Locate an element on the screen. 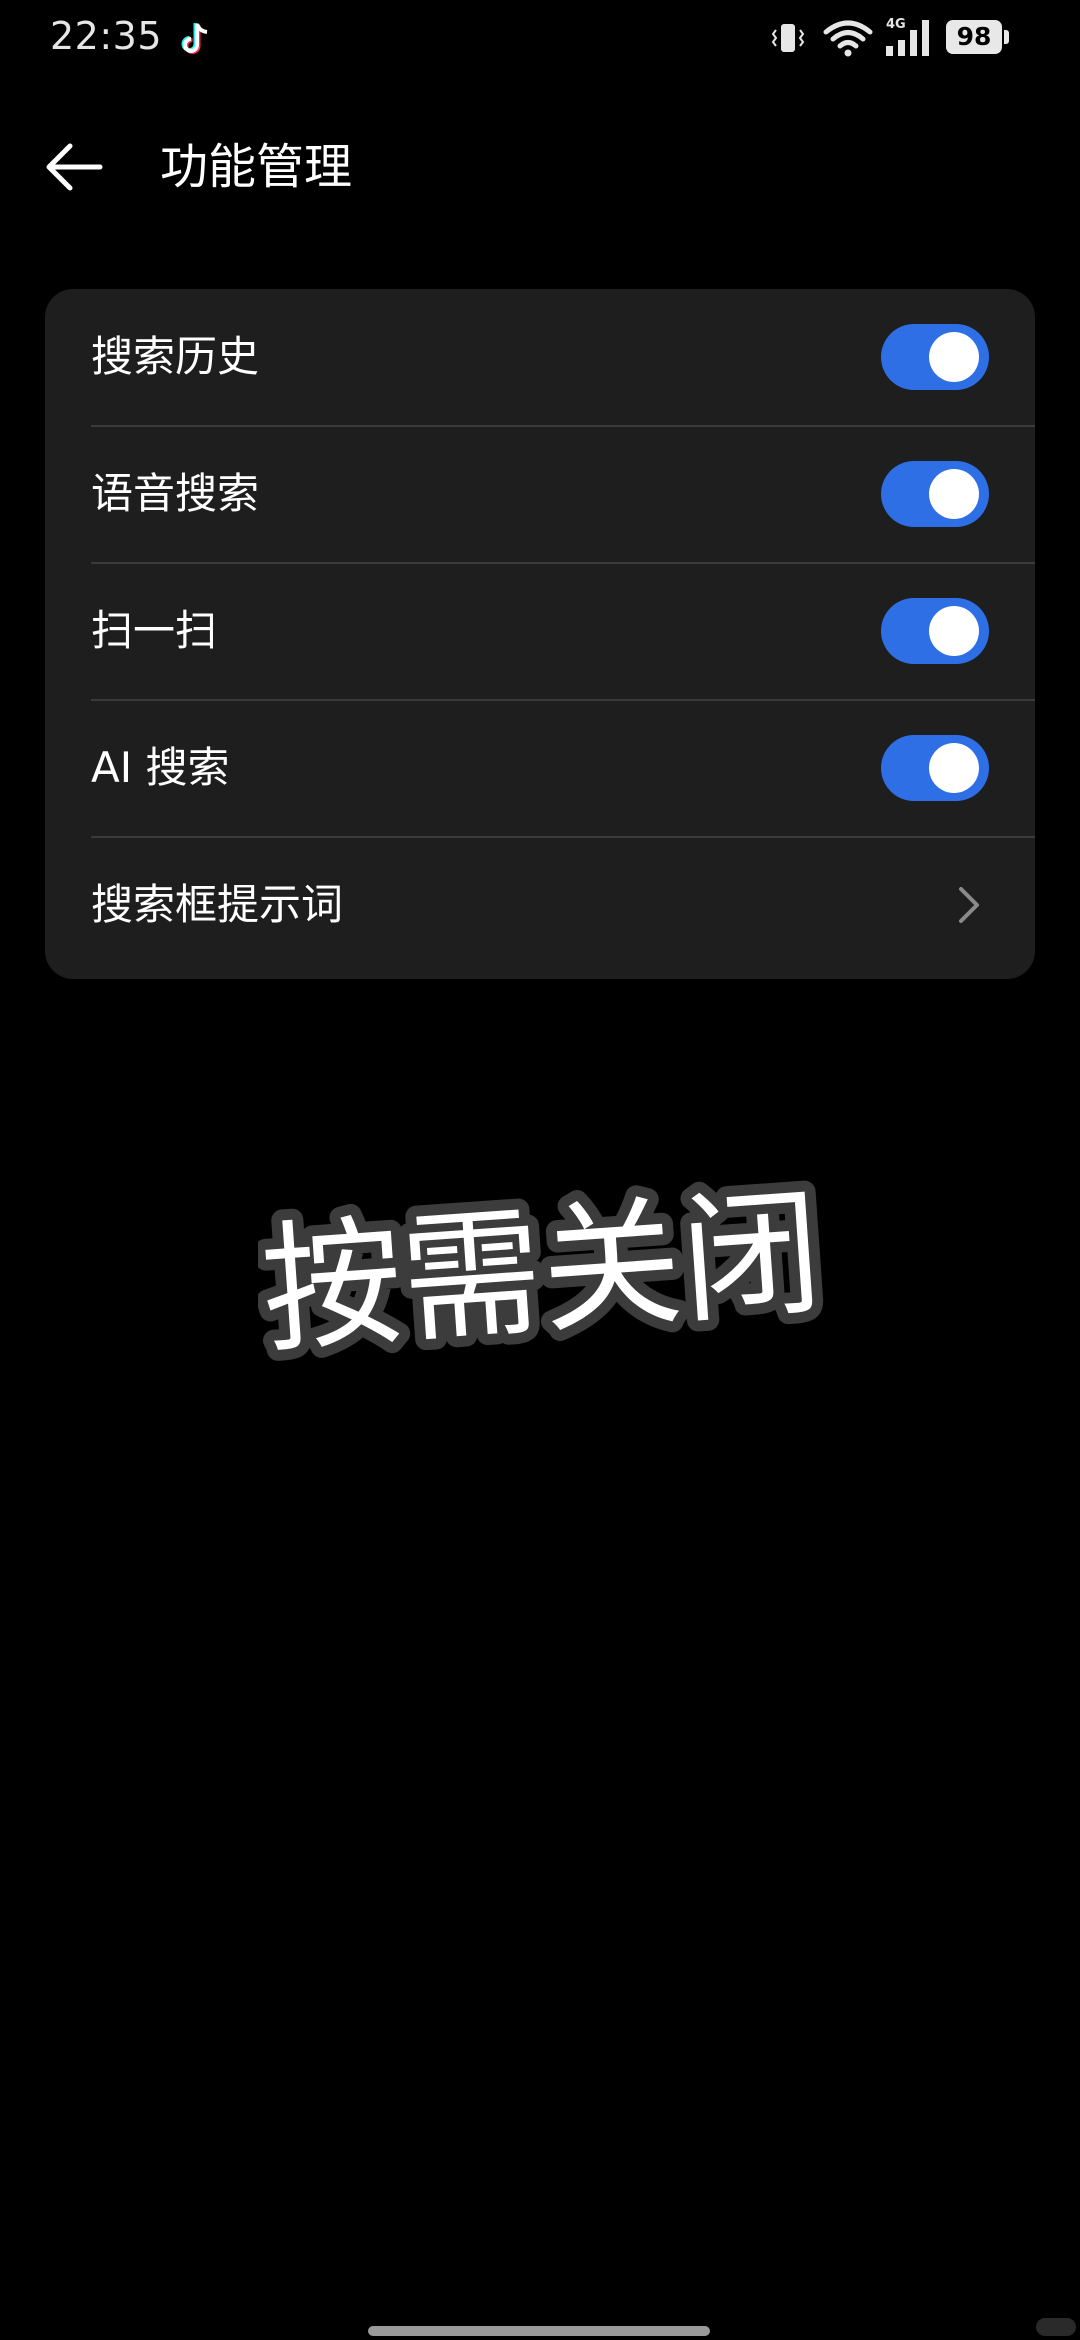 The width and height of the screenshot is (1080, 2340). tiktok-icon is located at coordinates (194, 38).